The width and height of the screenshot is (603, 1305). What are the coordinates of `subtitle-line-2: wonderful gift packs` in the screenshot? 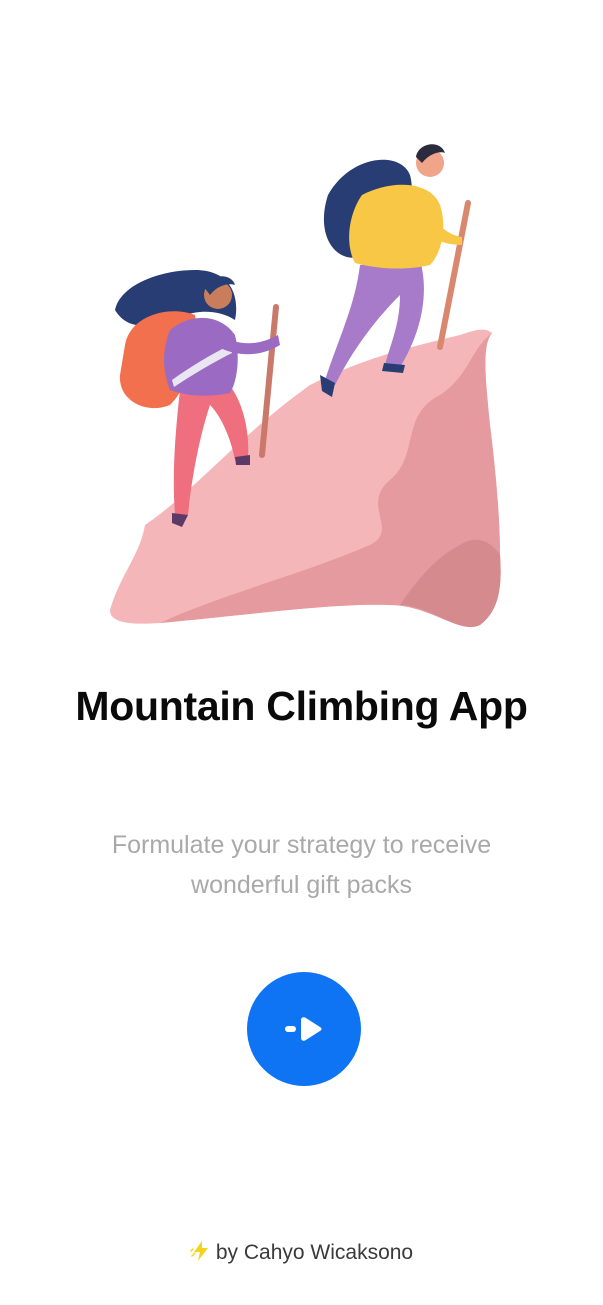 It's located at (301, 885).